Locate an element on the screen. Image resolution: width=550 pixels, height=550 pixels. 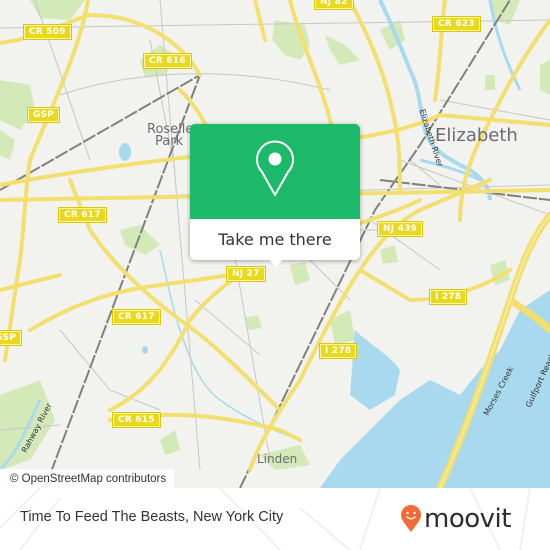
moovit-logo: moovit is located at coordinates (455, 519).